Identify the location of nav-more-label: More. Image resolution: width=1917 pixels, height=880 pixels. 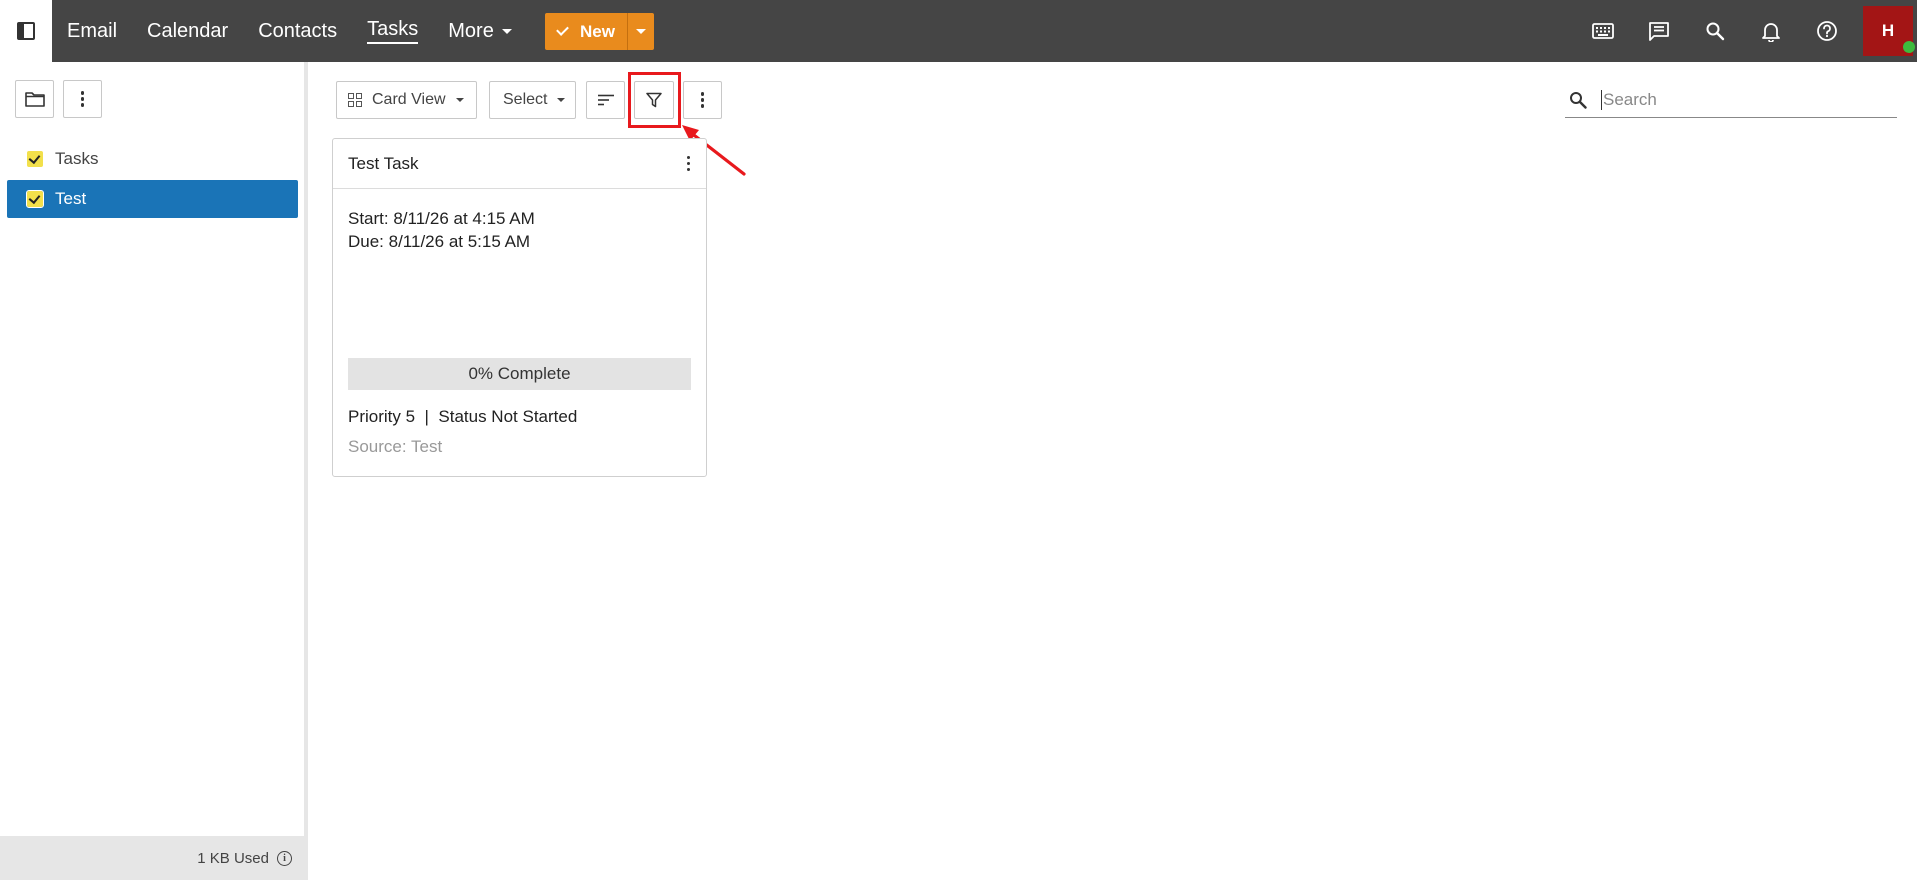
(471, 30).